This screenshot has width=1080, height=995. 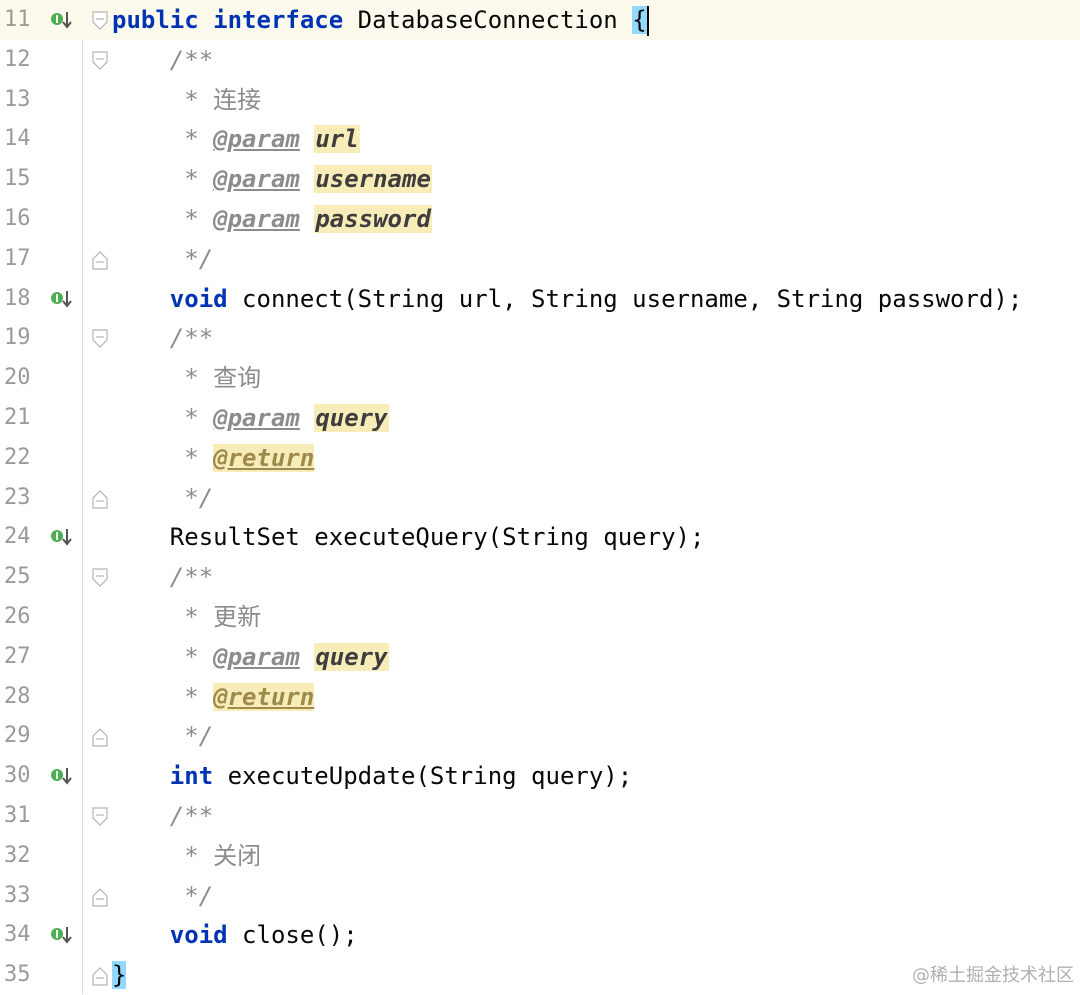 I want to click on code-line: 30 int executeUpdate(String query);, so click(x=540, y=776).